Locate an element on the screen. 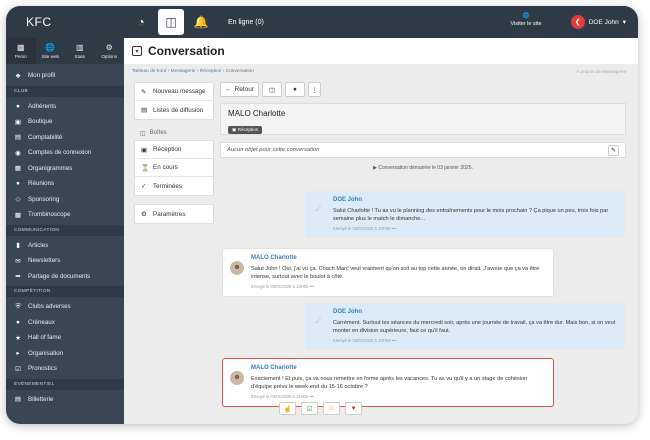 The width and height of the screenshot is (650, 440). sidebar-section-communication: COMMUNICATION is located at coordinates (65, 230).